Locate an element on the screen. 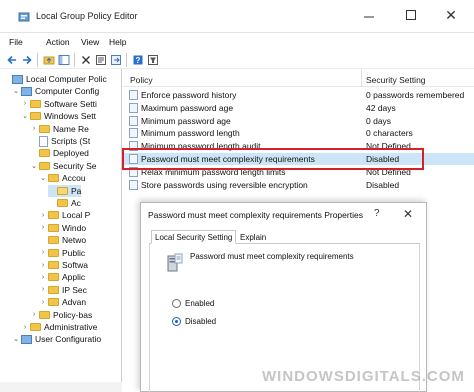 The image size is (474, 392). policy-row: Minimum password length 0 characters is located at coordinates (298, 133).